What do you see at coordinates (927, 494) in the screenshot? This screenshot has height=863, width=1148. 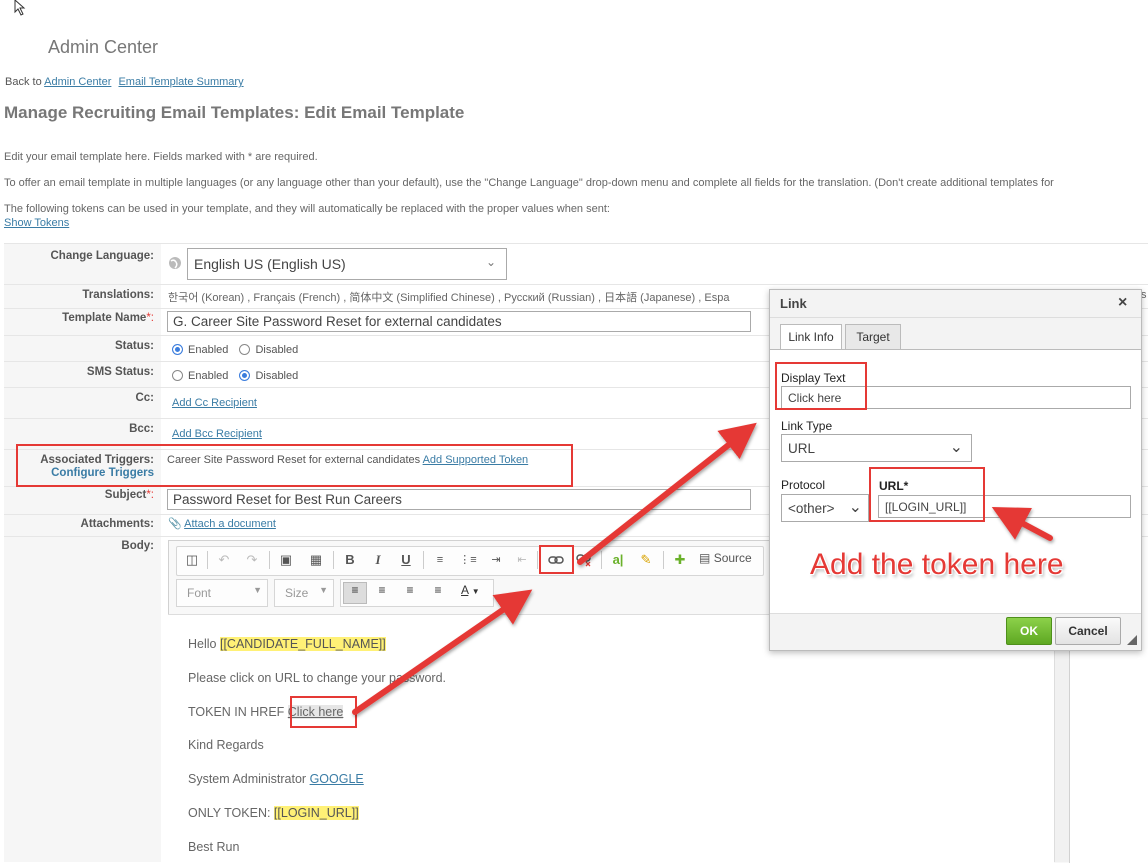 I see `highlight-url` at bounding box center [927, 494].